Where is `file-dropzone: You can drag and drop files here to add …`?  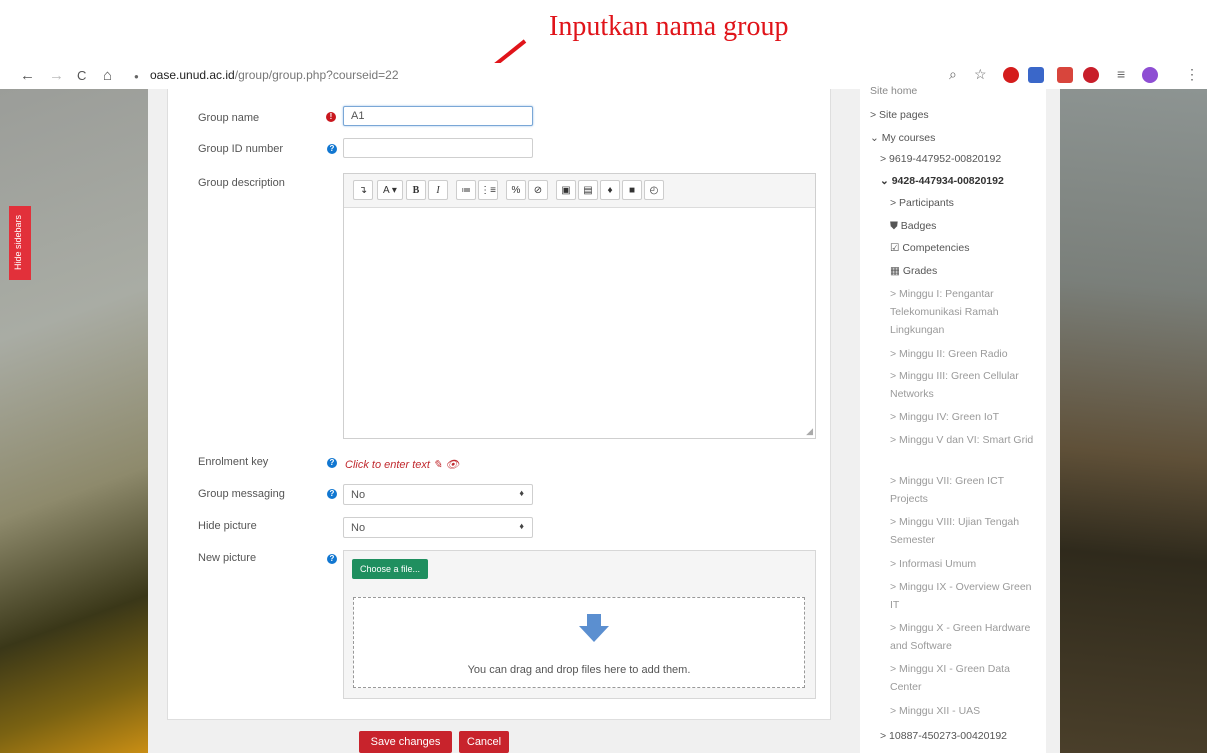
file-dropzone: You can drag and drop files here to add … is located at coordinates (579, 642).